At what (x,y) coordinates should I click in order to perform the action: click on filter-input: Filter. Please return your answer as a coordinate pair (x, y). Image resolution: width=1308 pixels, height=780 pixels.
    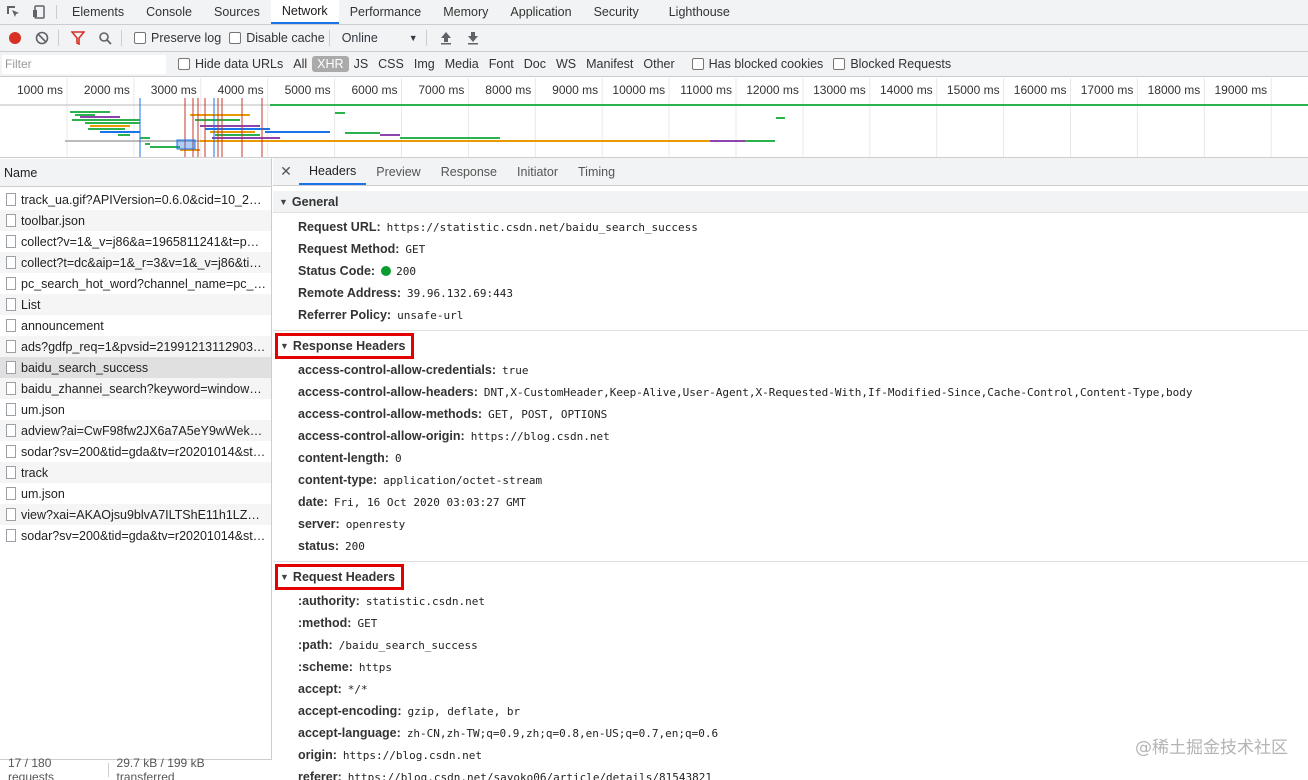
    Looking at the image, I should click on (84, 64).